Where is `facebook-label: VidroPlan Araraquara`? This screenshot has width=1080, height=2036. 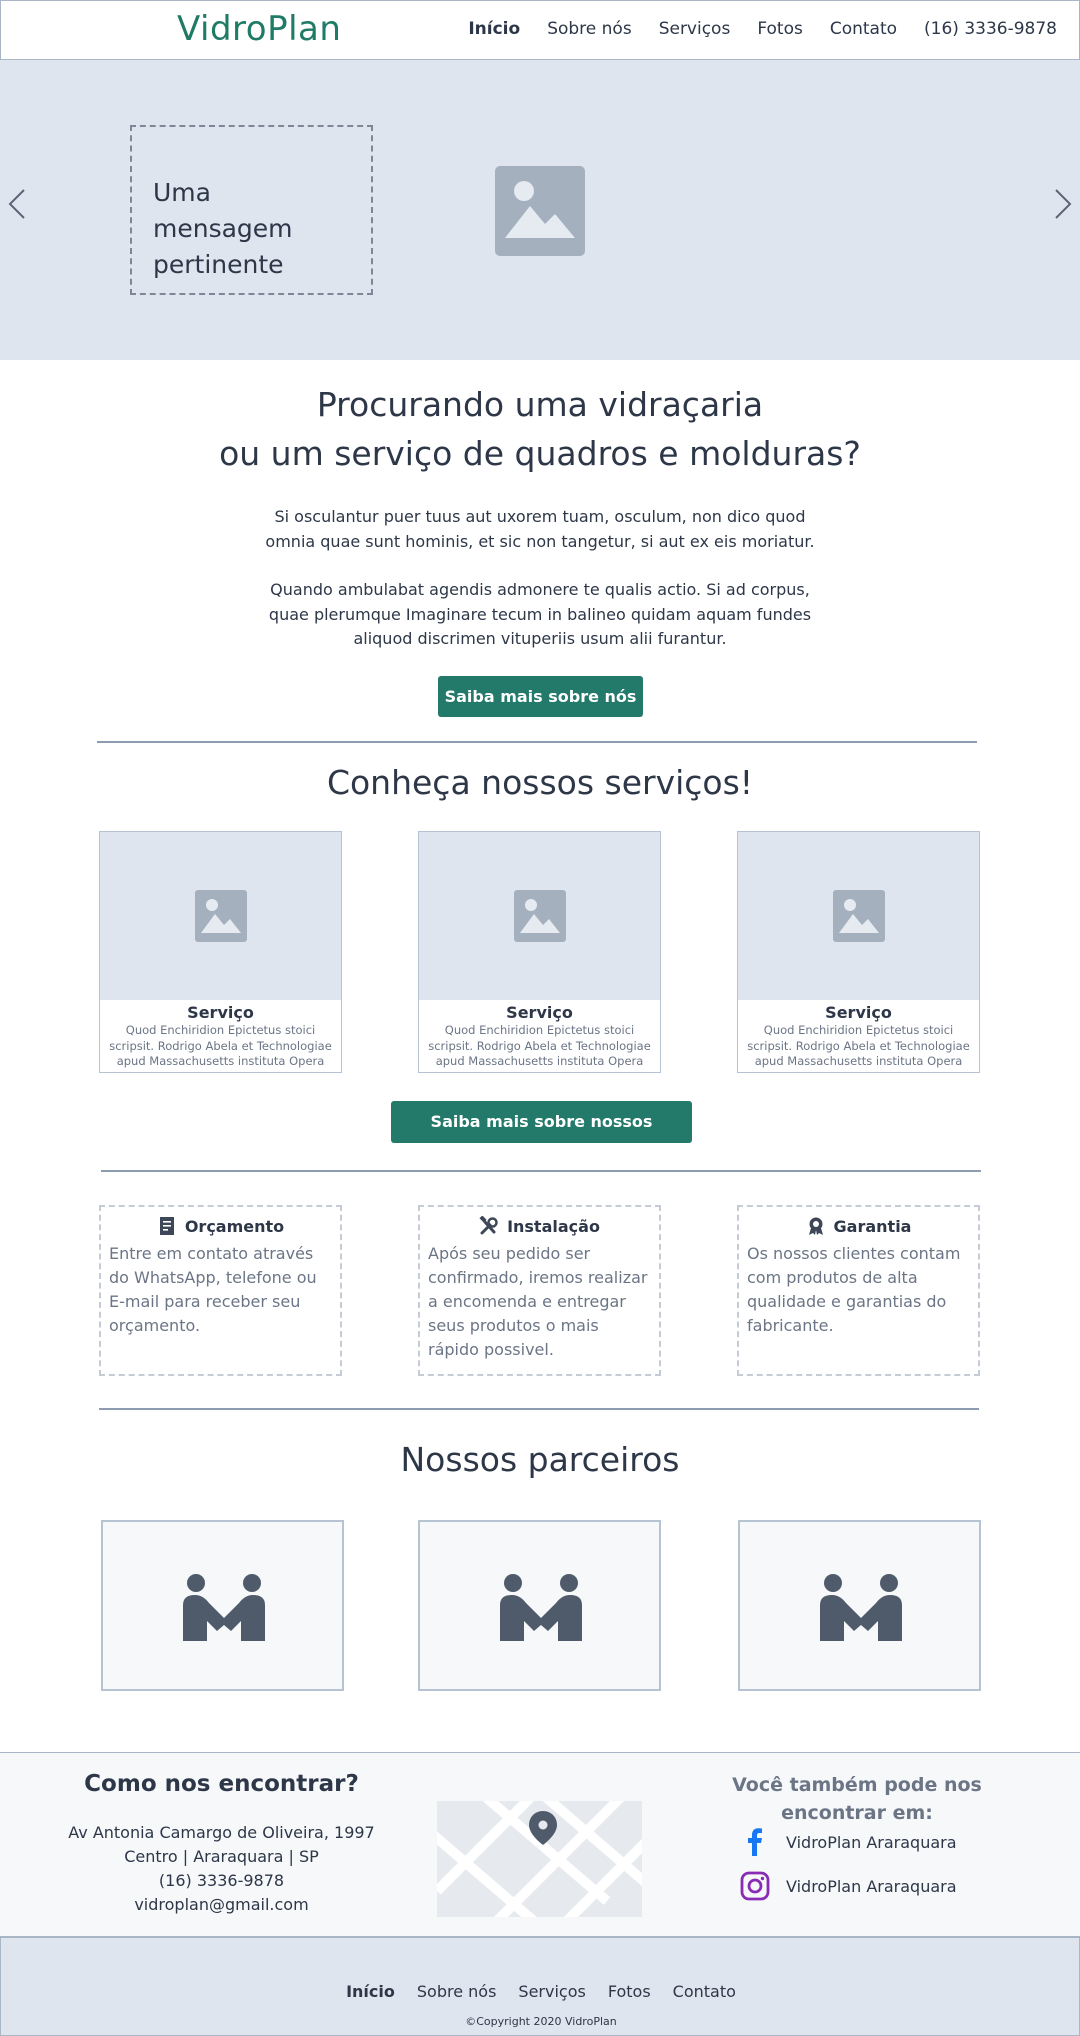
facebook-label: VidroPlan Araraquara is located at coordinates (871, 1842).